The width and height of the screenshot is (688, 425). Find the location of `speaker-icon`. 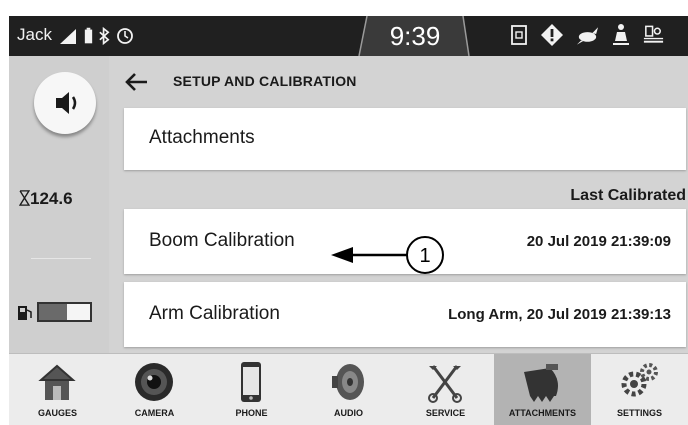

speaker-icon is located at coordinates (66, 103).